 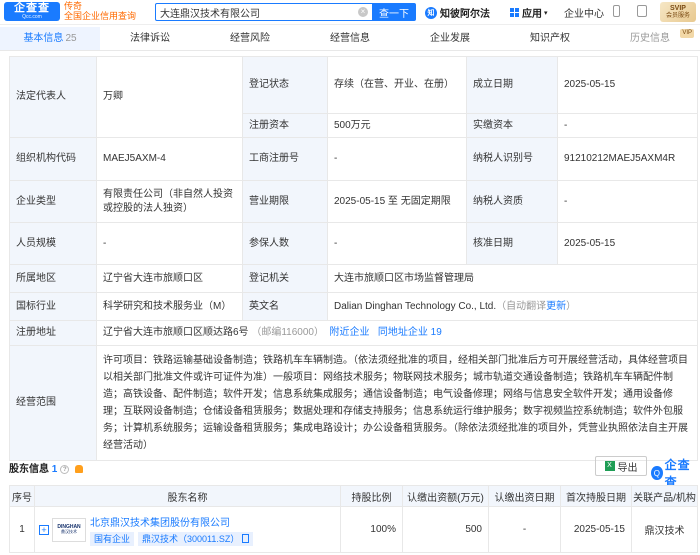 I want to click on expand-icon: +, so click(x=44, y=529).